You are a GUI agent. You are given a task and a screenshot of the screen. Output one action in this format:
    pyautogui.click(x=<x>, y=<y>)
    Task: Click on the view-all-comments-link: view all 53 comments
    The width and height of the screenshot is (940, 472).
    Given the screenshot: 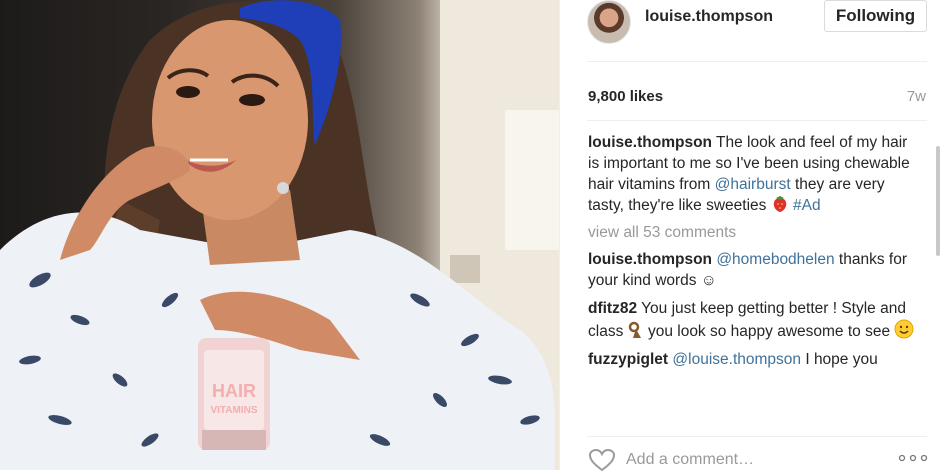 What is the action you would take?
    pyautogui.click(x=753, y=232)
    